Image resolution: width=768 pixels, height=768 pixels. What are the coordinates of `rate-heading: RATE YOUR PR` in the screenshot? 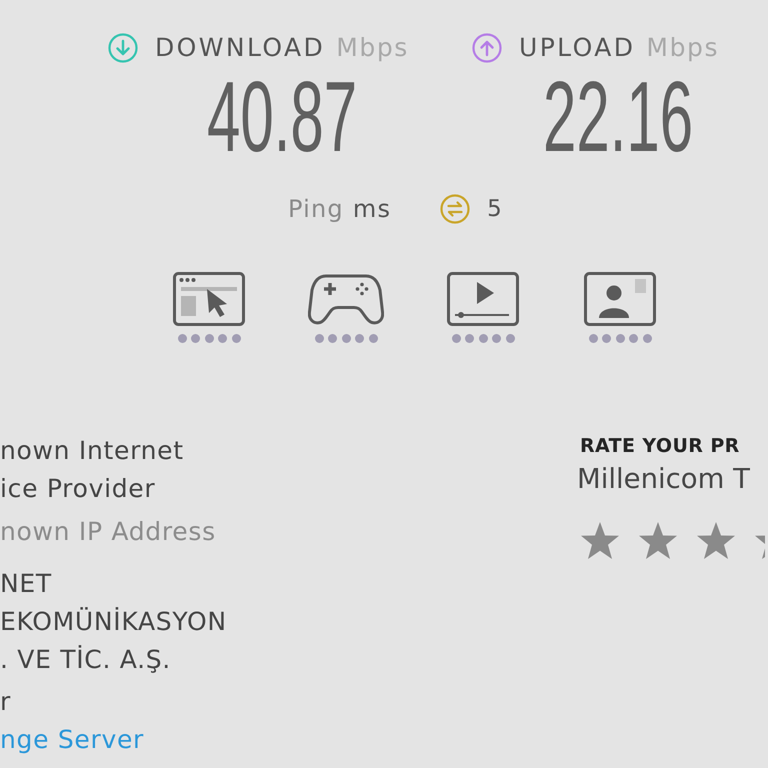 It's located at (660, 446).